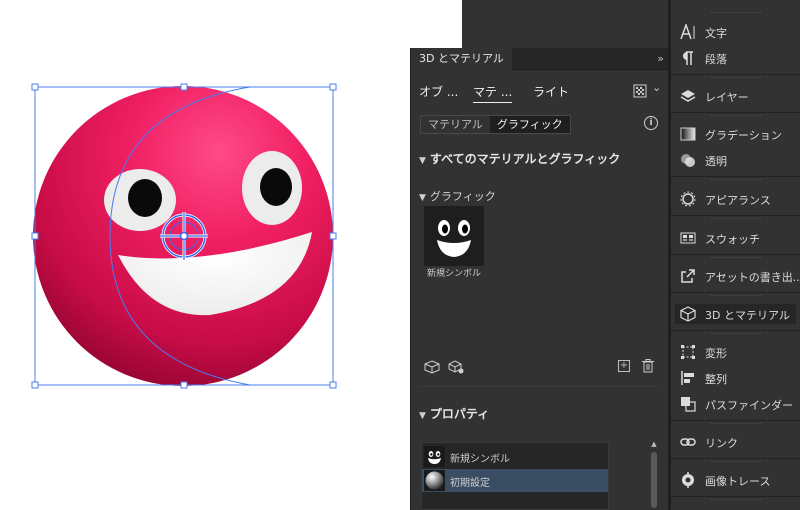 The height and width of the screenshot is (510, 800). What do you see at coordinates (529, 124) in the screenshot?
I see `segment-graphics: グラフィック` at bounding box center [529, 124].